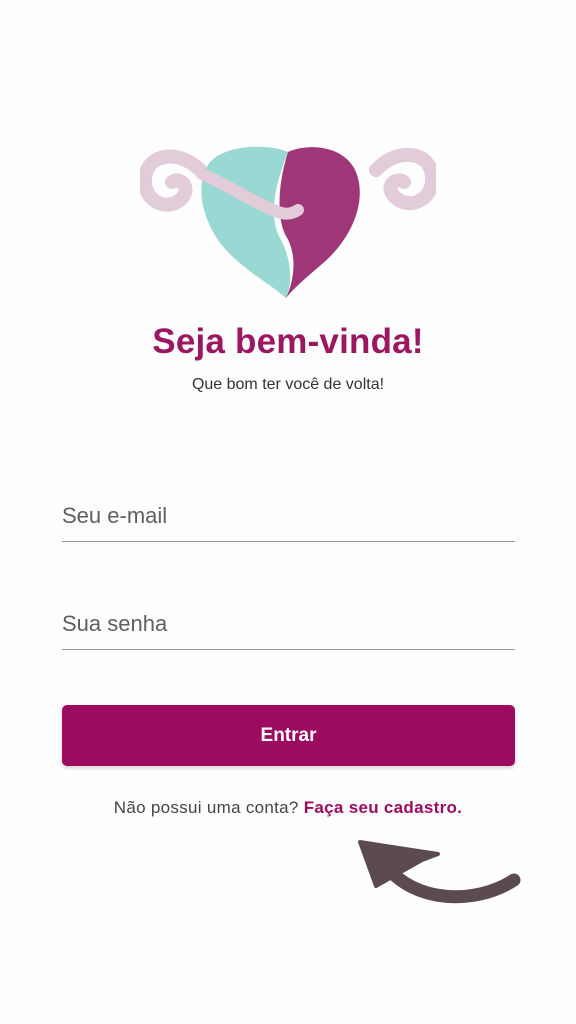 The image size is (576, 1024). I want to click on password-field-container, so click(288, 621).